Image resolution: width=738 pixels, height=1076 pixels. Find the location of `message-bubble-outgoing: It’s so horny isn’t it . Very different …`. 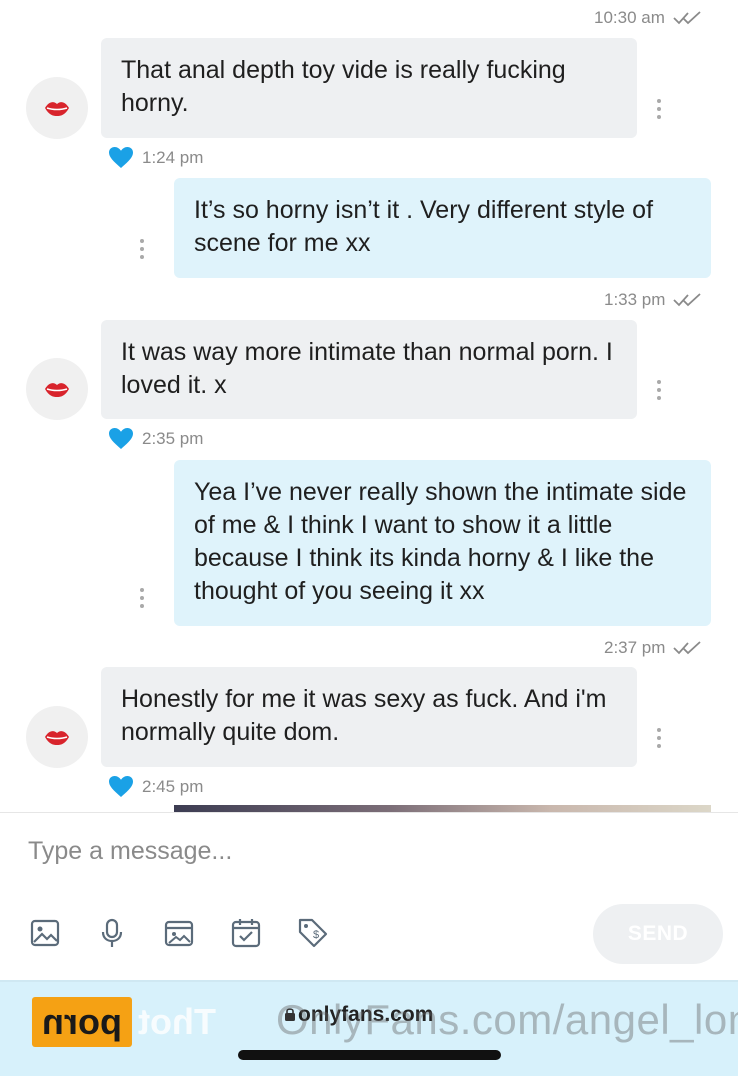

message-bubble-outgoing: It’s so horny isn’t it . Very different … is located at coordinates (442, 228).